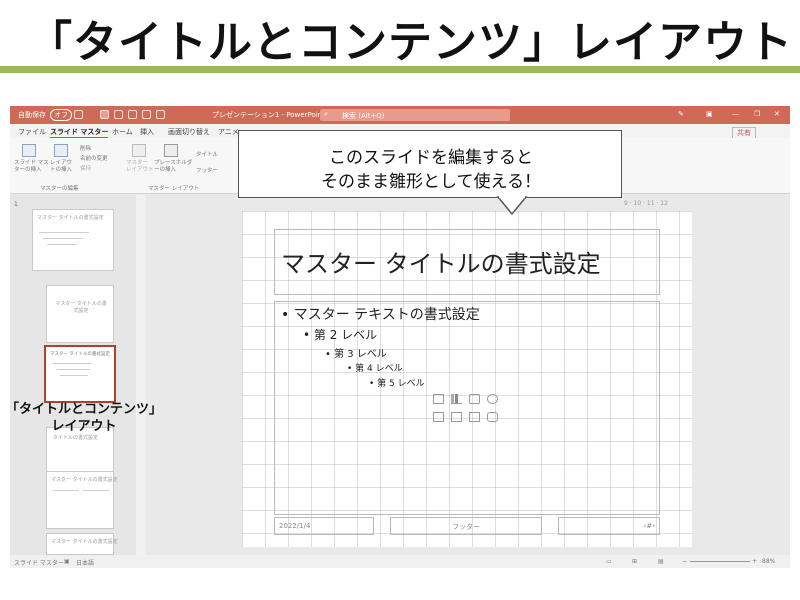  I want to click on master-thumbnail: マスター タイトルの書式設定, so click(73, 240).